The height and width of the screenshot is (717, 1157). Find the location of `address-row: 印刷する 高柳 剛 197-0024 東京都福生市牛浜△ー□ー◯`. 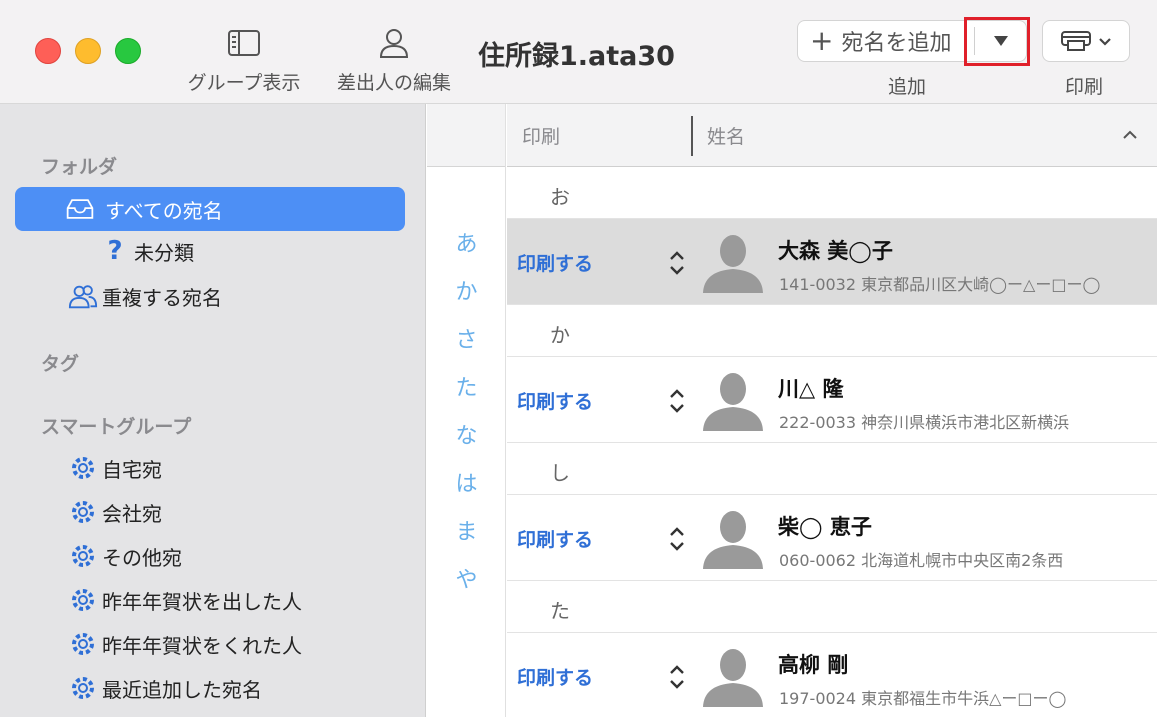

address-row: 印刷する 高柳 剛 197-0024 東京都福生市牛浜△ー□ー◯ is located at coordinates (832, 675).